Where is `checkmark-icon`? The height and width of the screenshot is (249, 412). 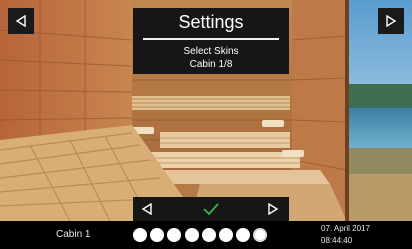
checkmark-icon is located at coordinates (211, 209).